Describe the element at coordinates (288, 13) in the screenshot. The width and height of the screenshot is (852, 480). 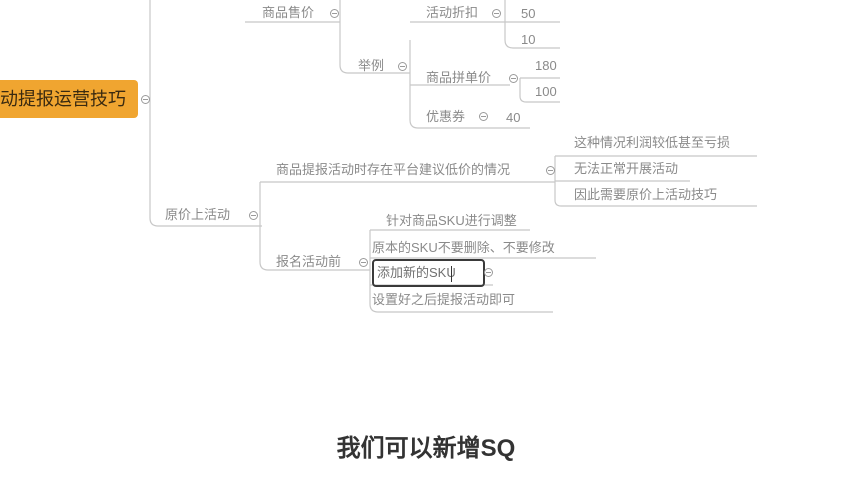
I see `node-price: 商品售价` at that location.